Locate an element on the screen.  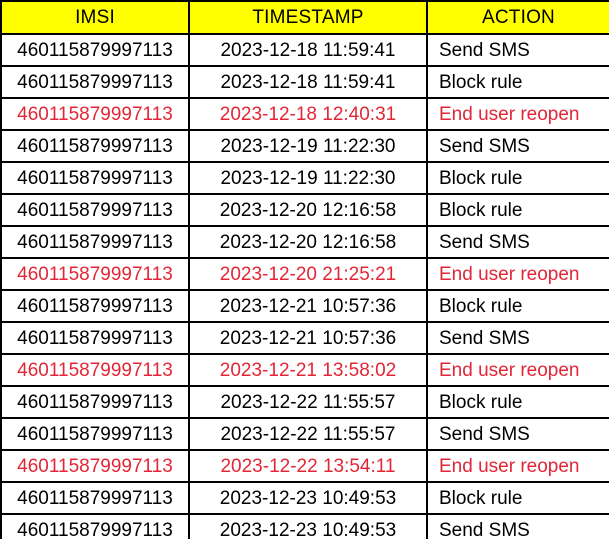
column-header-timestamp: TIMESTAMP is located at coordinates (308, 17).